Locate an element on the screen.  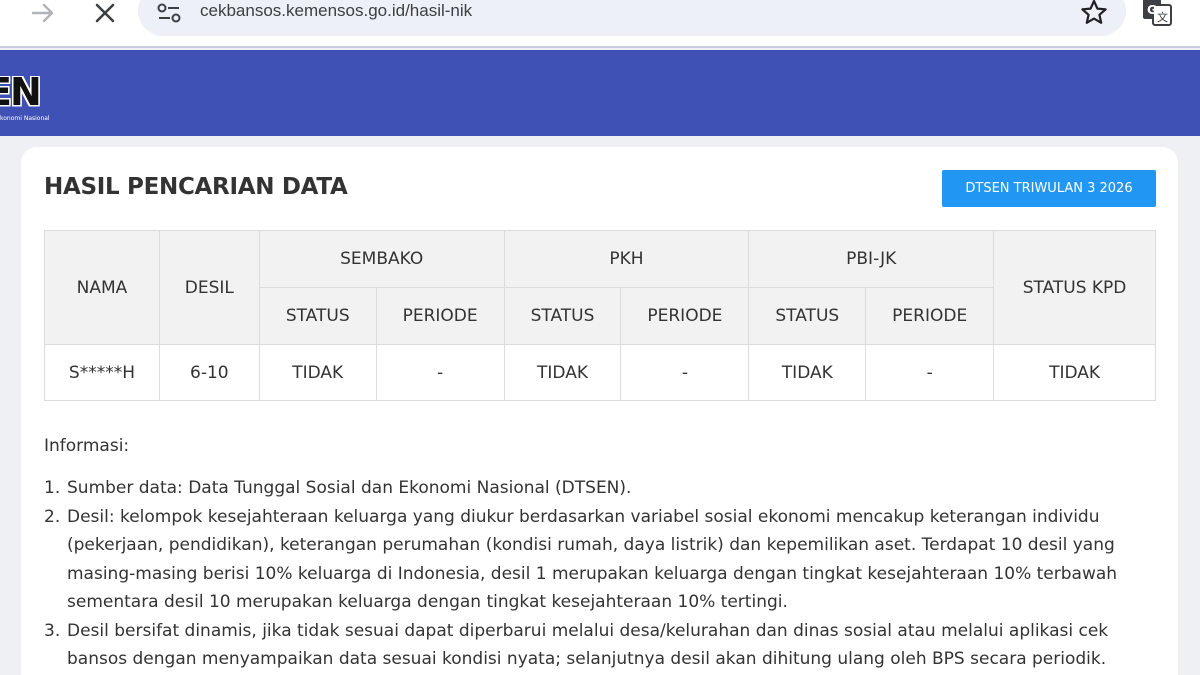
info-title: Informasi: is located at coordinates (87, 446).